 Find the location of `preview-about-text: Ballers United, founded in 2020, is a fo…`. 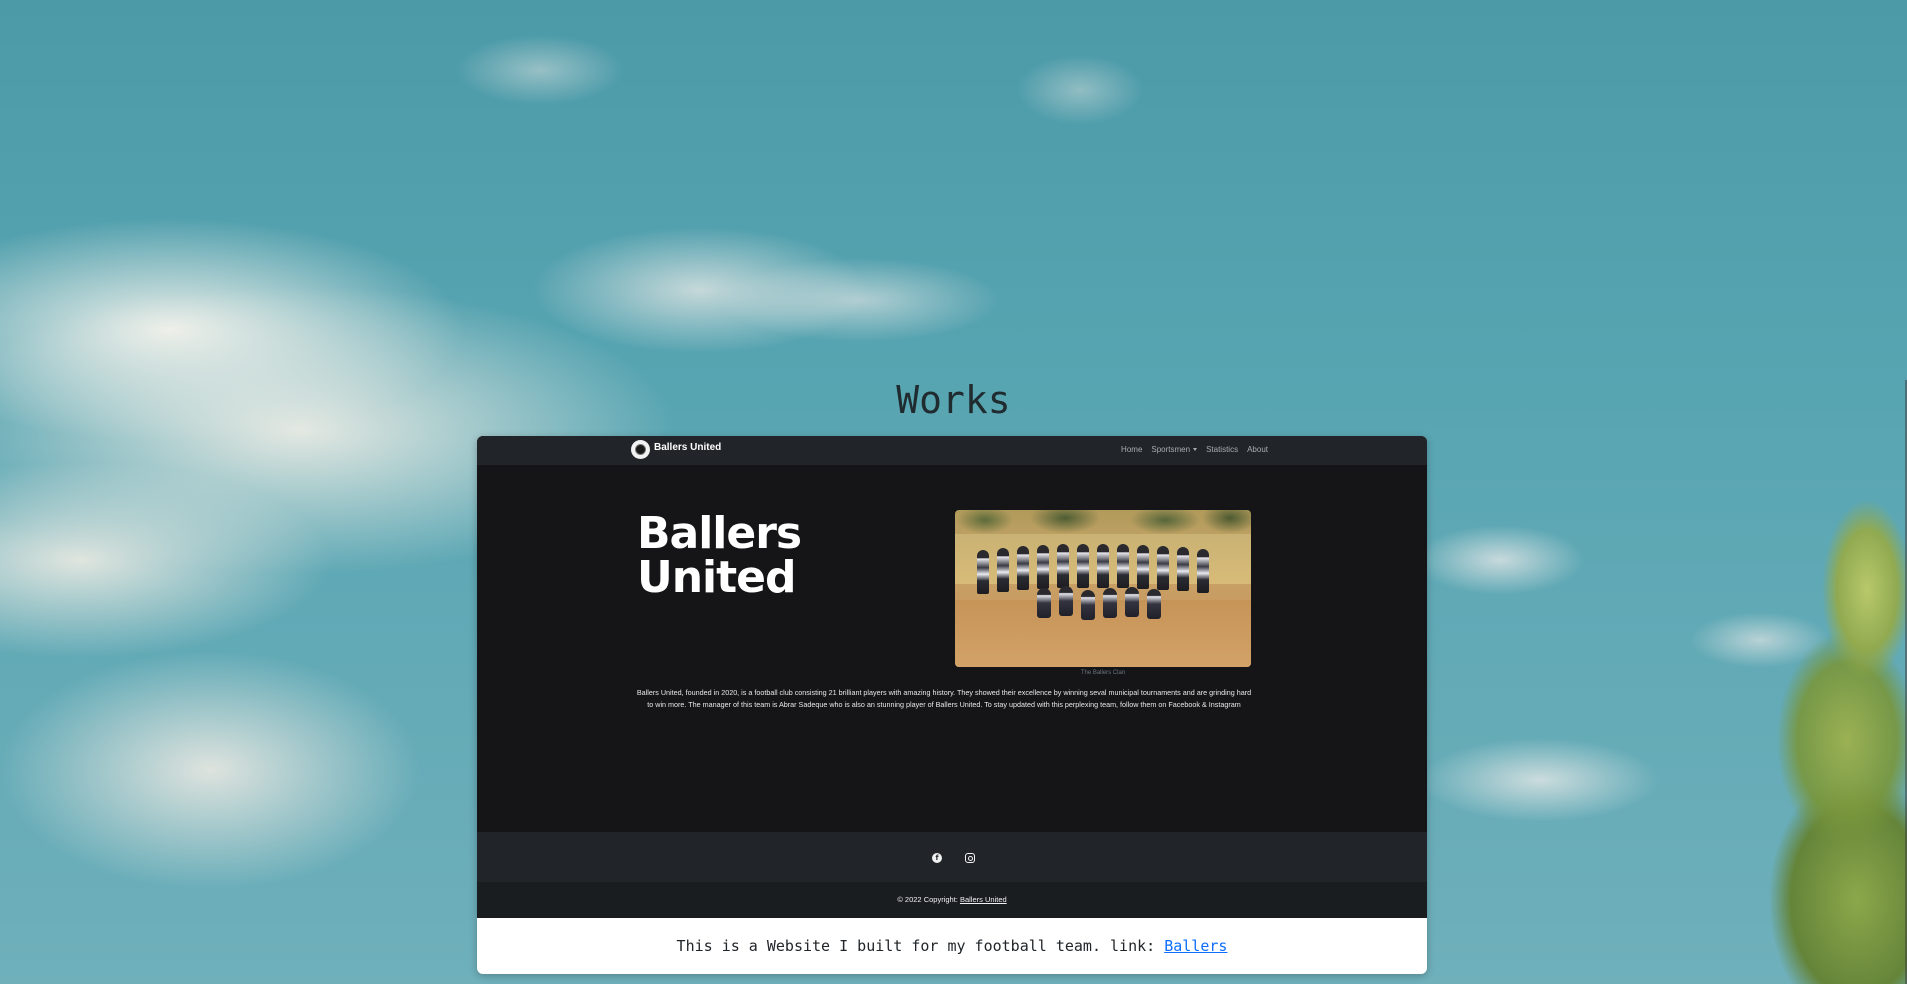

preview-about-text: Ballers United, founded in 2020, is a fo… is located at coordinates (944, 698).